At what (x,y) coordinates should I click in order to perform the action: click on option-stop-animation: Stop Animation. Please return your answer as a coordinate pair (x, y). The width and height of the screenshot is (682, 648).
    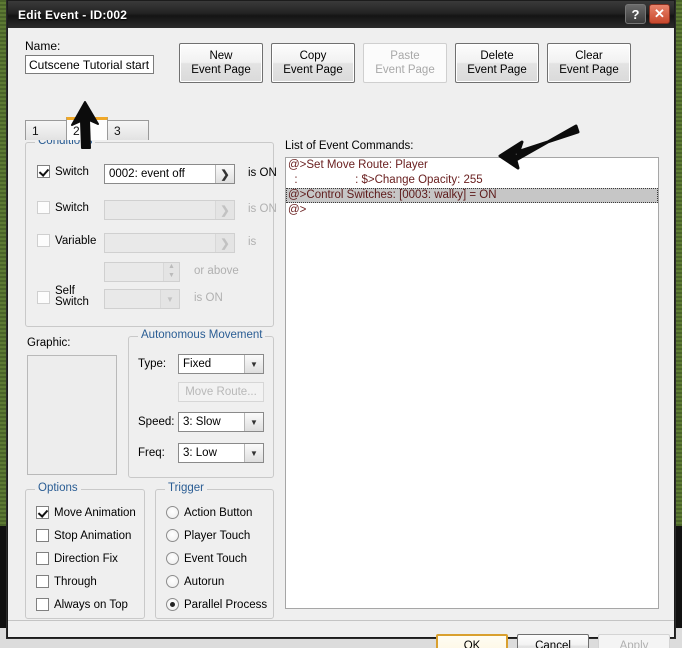
    Looking at the image, I should click on (83, 535).